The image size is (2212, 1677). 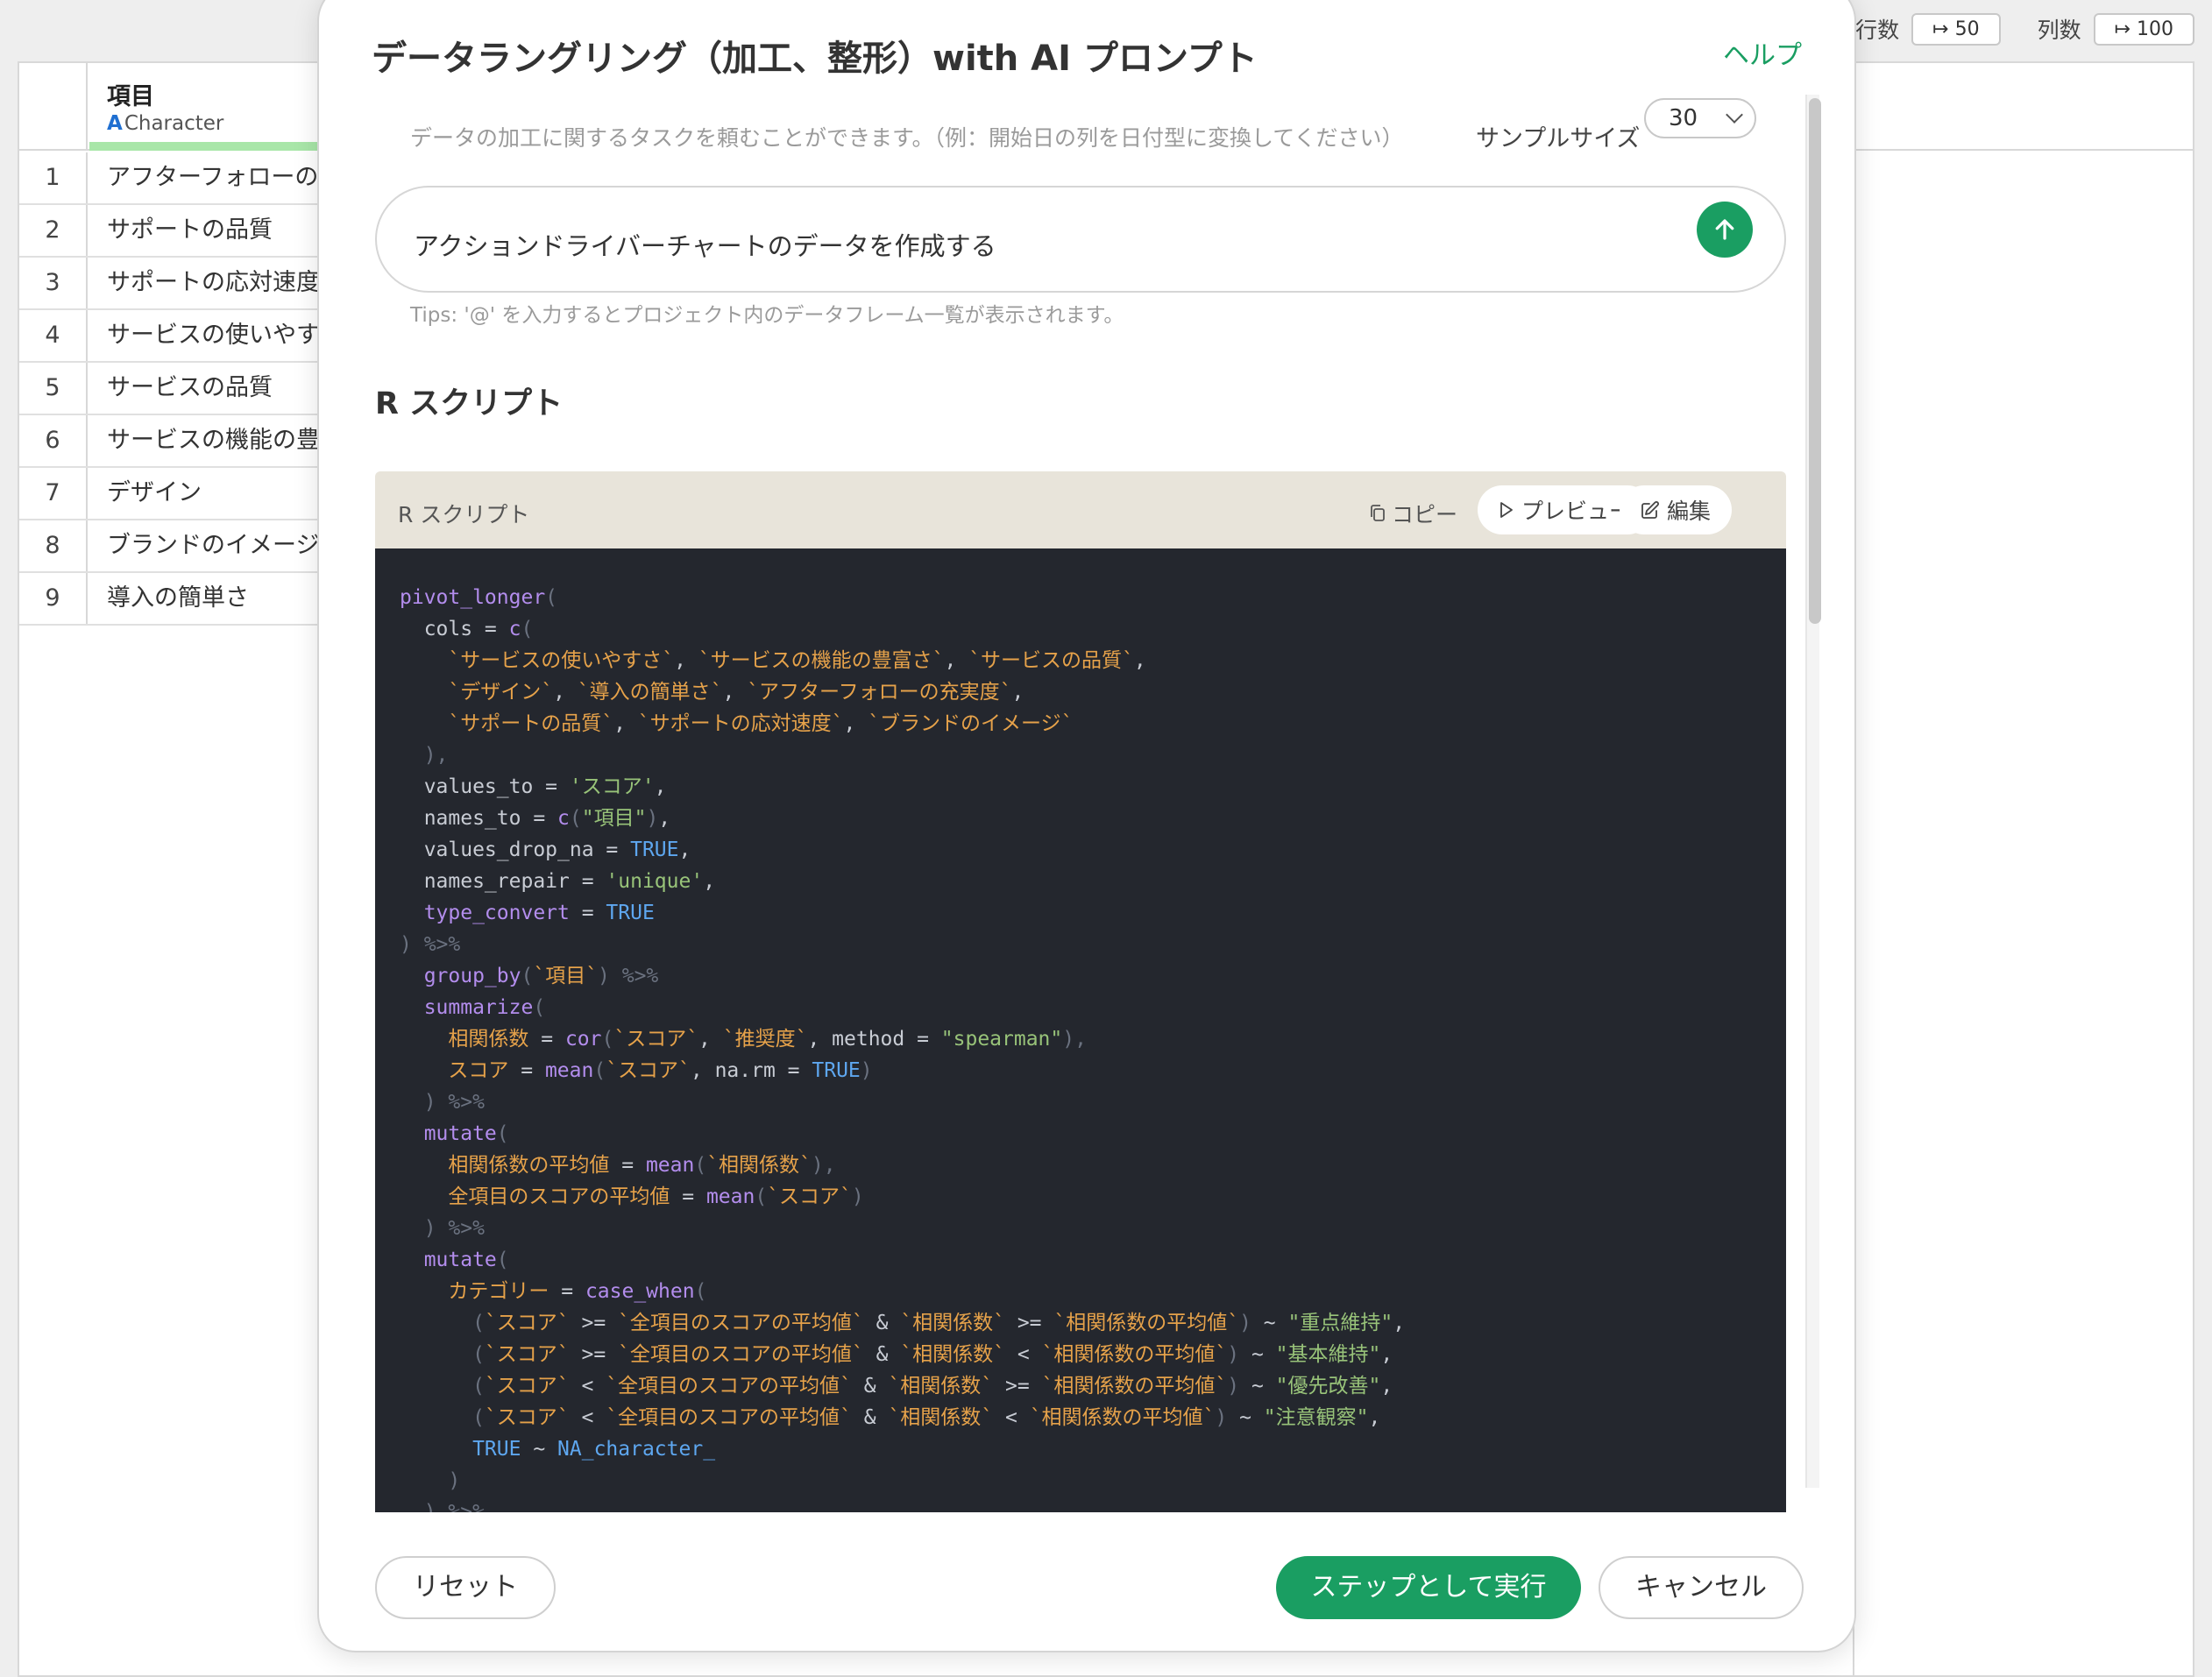 What do you see at coordinates (1413, 513) in the screenshot?
I see `copy-button: コピー` at bounding box center [1413, 513].